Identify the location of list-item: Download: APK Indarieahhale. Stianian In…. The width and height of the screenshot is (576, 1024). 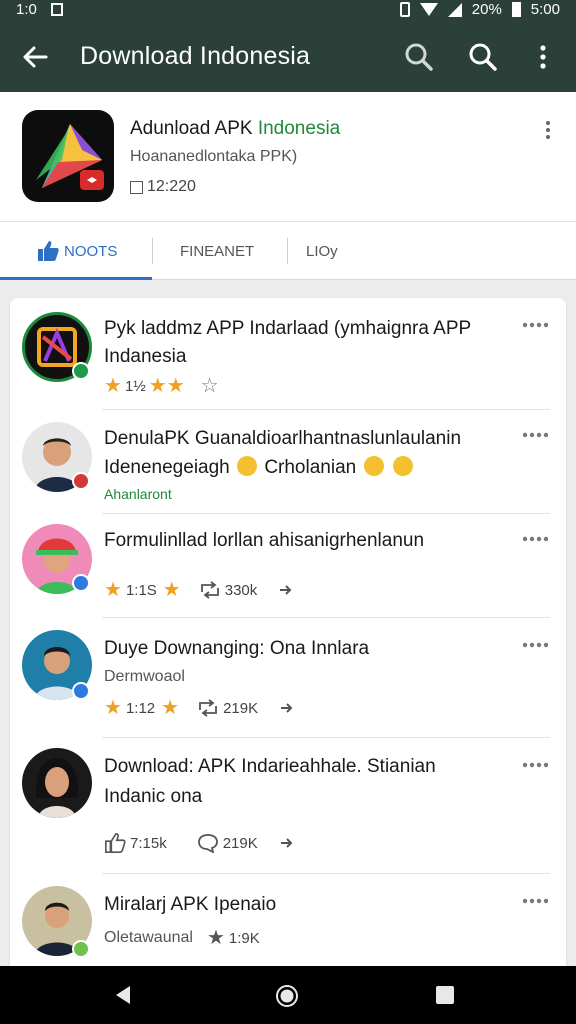
(288, 806).